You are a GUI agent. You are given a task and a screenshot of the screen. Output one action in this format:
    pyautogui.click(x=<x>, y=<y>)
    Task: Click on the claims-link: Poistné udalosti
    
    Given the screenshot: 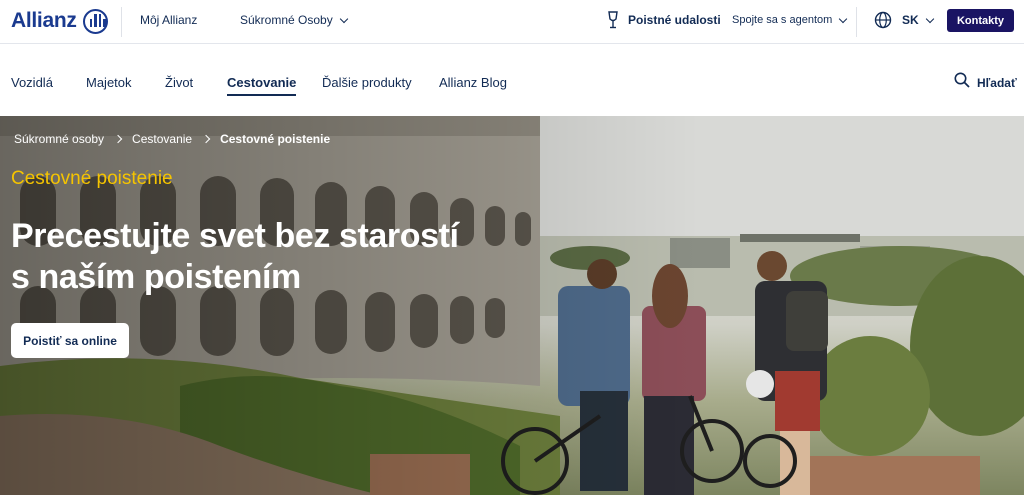 What is the action you would take?
    pyautogui.click(x=664, y=20)
    